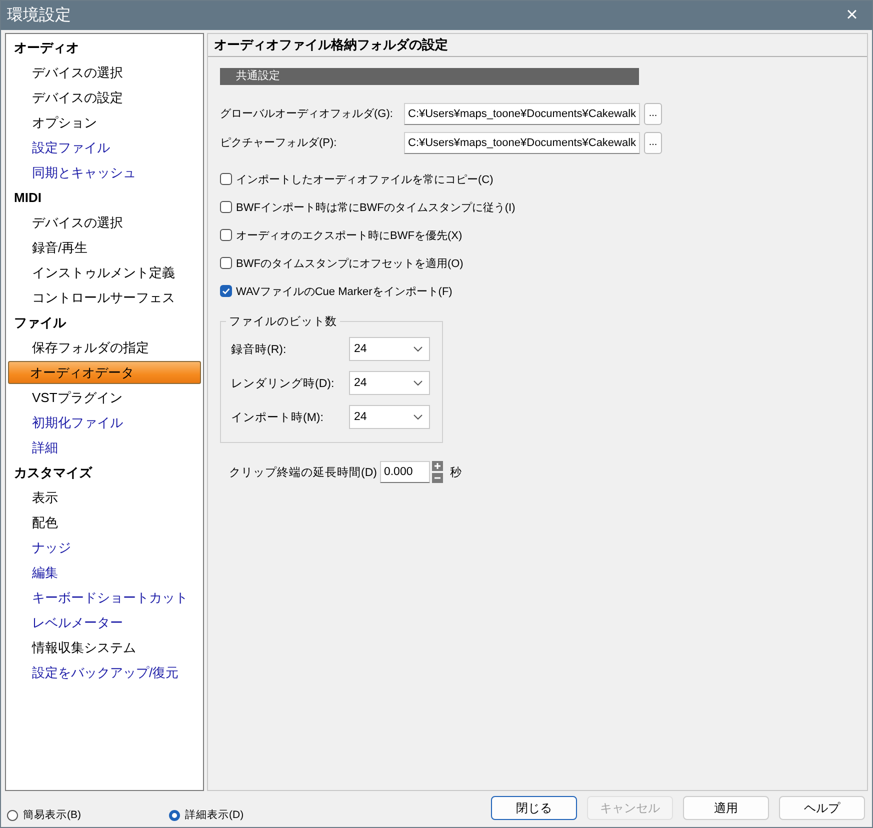 The width and height of the screenshot is (873, 828). Describe the element at coordinates (437, 472) in the screenshot. I see `spin-buttons` at that location.